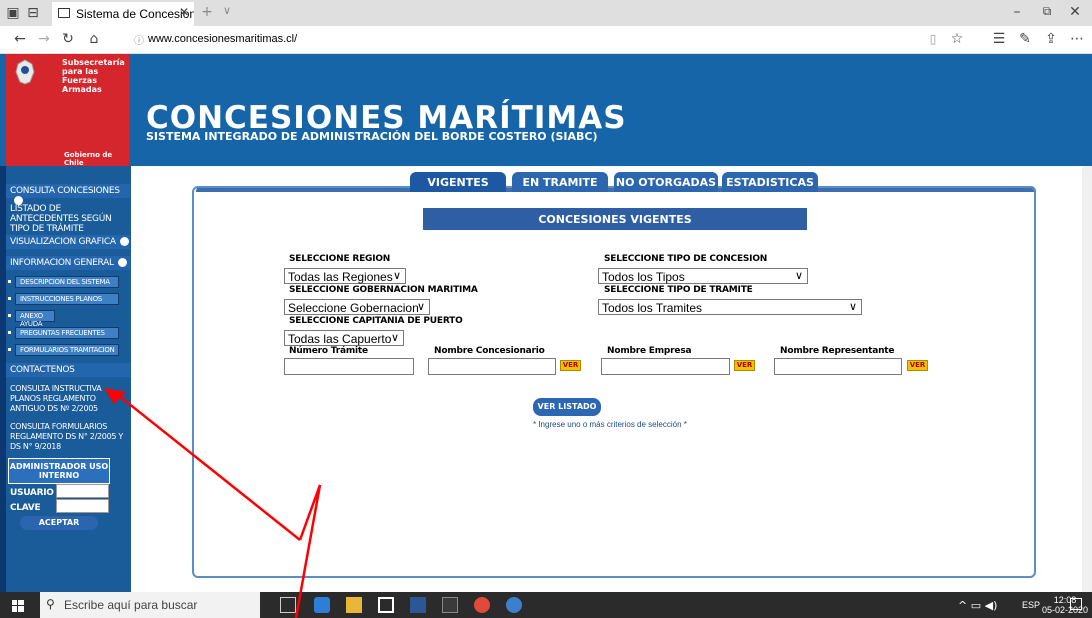  What do you see at coordinates (838, 366) in the screenshot?
I see `nombre-representante-input` at bounding box center [838, 366].